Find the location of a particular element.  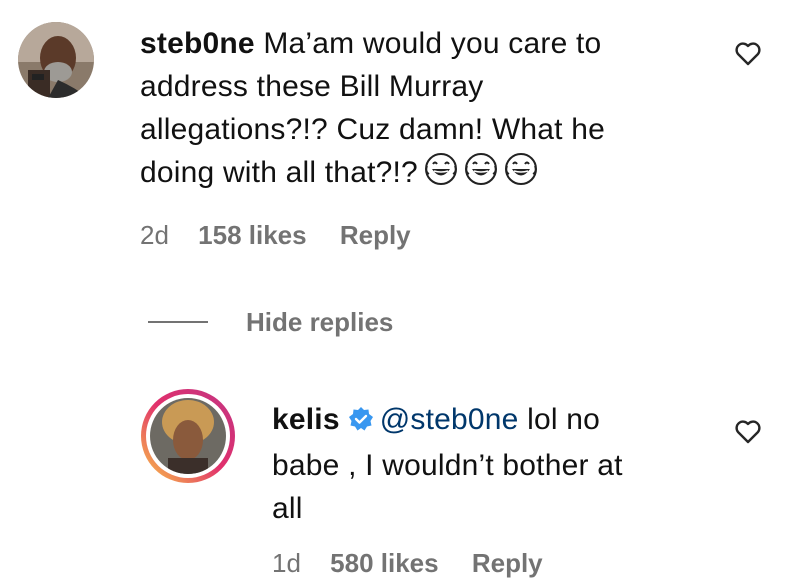

comment-line: allegations?!? Cuz damn! What he is located at coordinates (372, 129).